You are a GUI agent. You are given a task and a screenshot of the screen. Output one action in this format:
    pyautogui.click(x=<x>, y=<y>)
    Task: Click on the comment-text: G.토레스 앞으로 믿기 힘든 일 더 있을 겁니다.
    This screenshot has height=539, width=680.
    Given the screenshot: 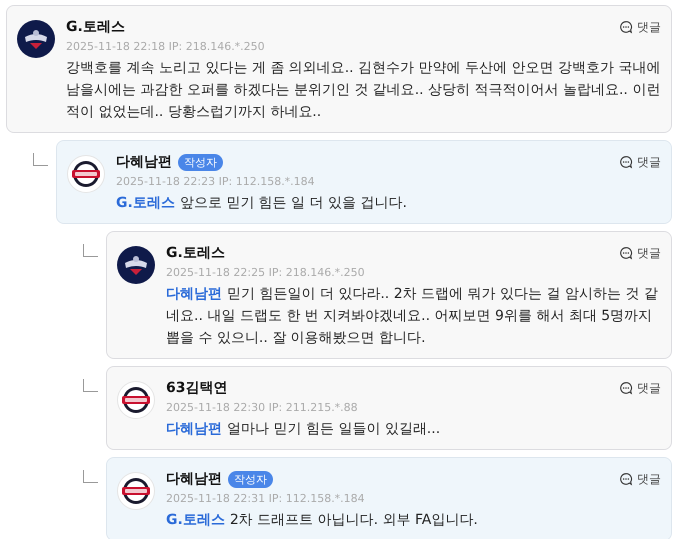 What is the action you would take?
    pyautogui.click(x=262, y=203)
    